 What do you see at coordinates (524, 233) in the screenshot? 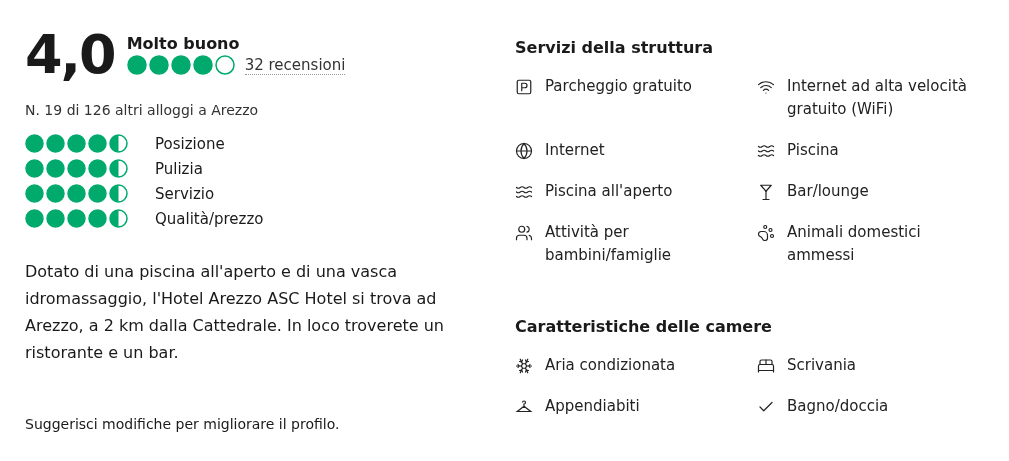
I see `people-icon` at bounding box center [524, 233].